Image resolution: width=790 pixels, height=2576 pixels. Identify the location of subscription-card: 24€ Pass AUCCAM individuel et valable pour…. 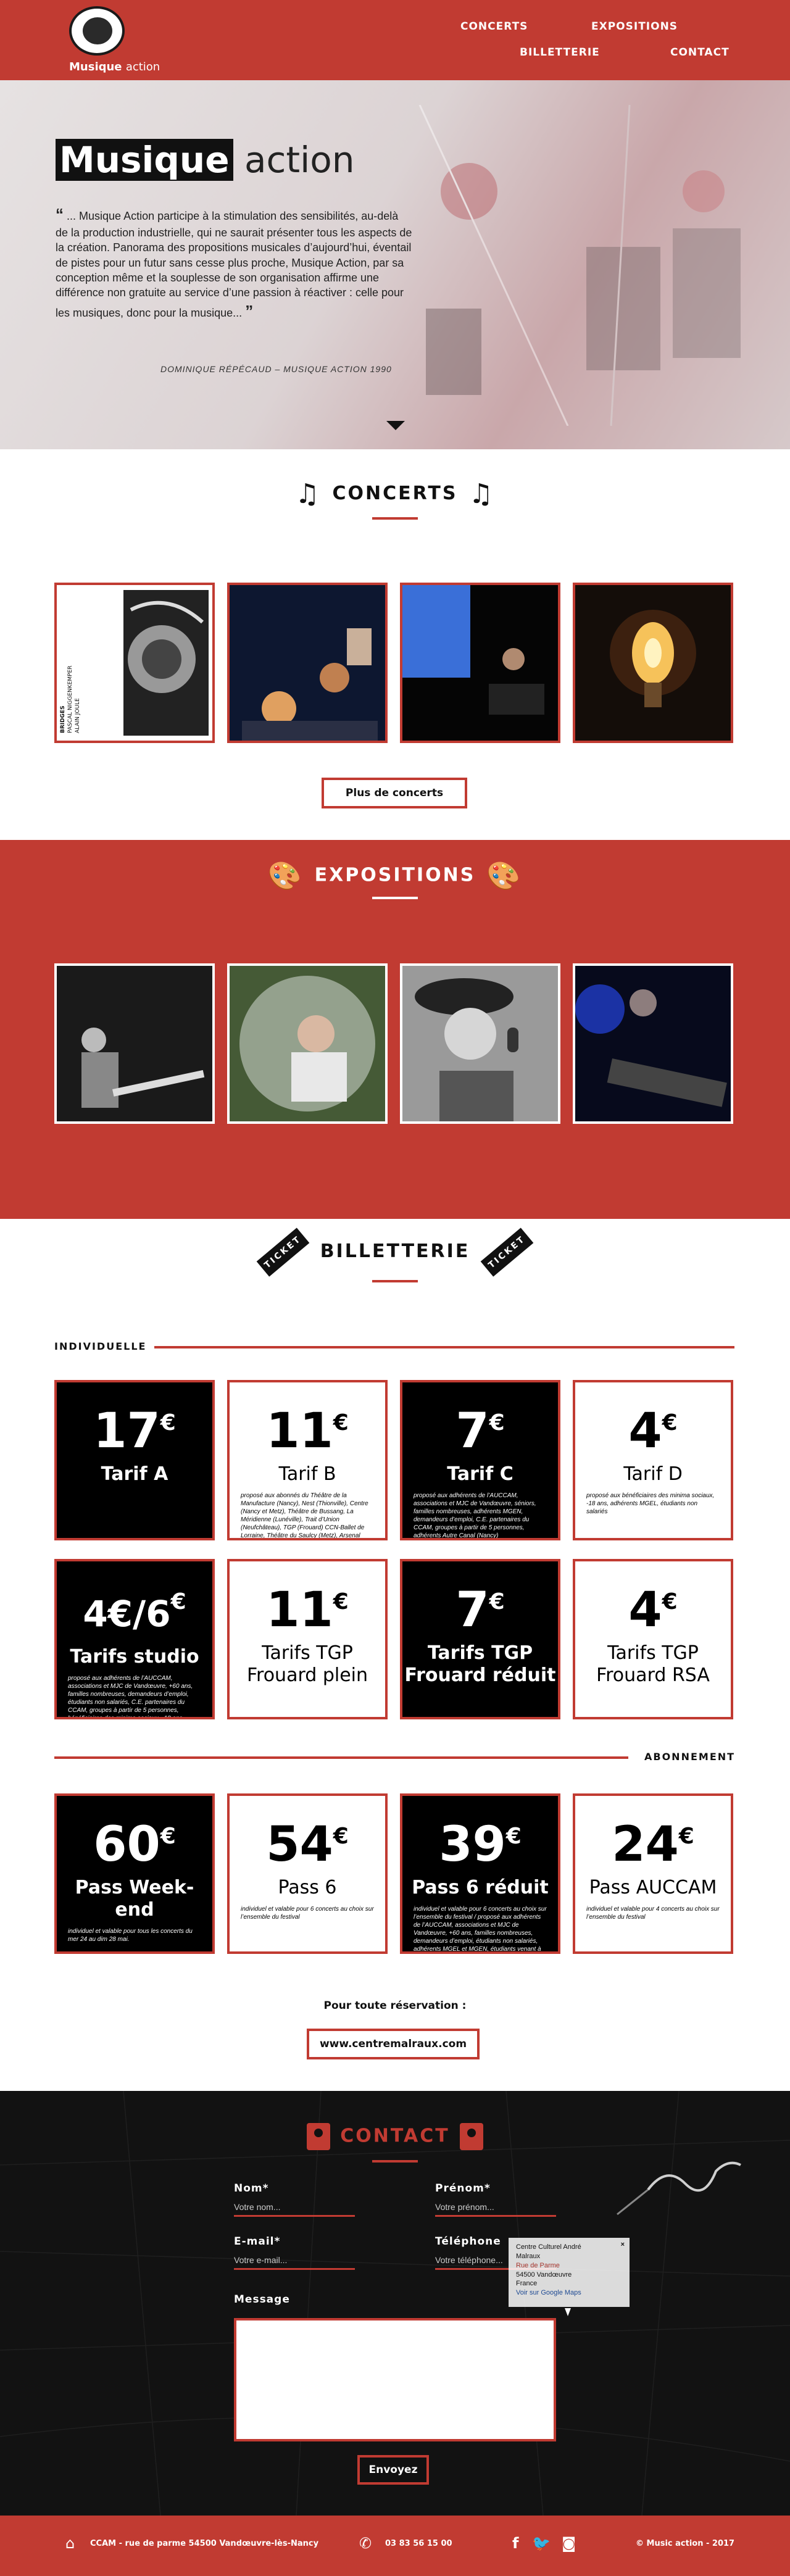
(653, 1873).